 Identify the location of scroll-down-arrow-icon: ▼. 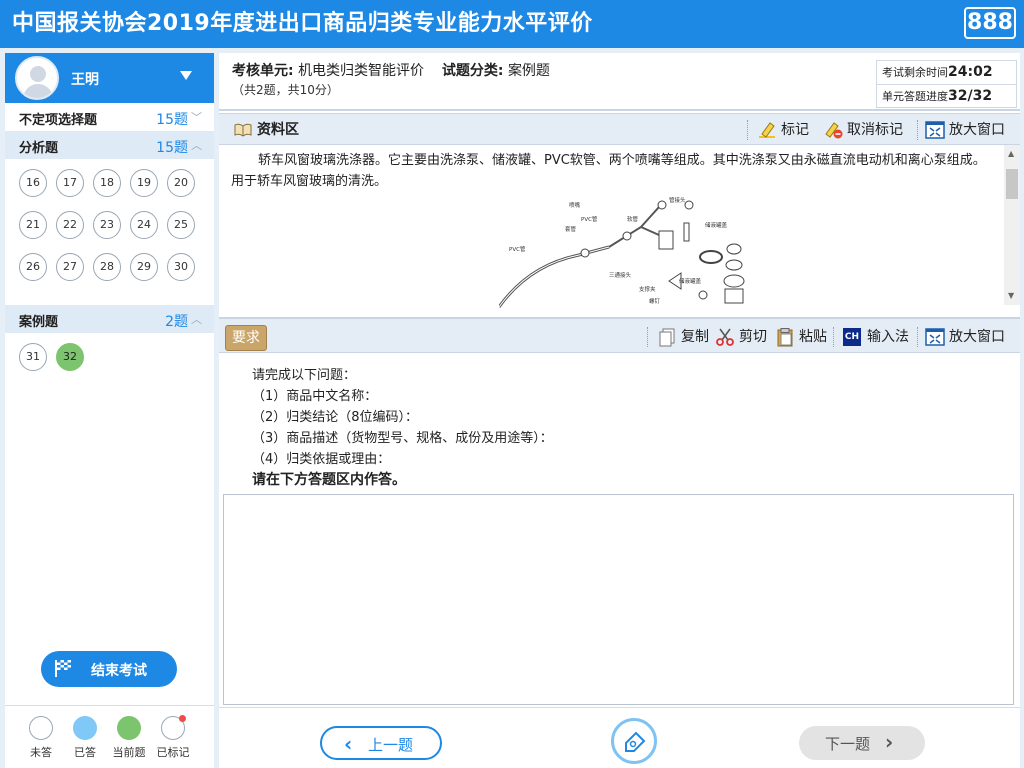
(1011, 295).